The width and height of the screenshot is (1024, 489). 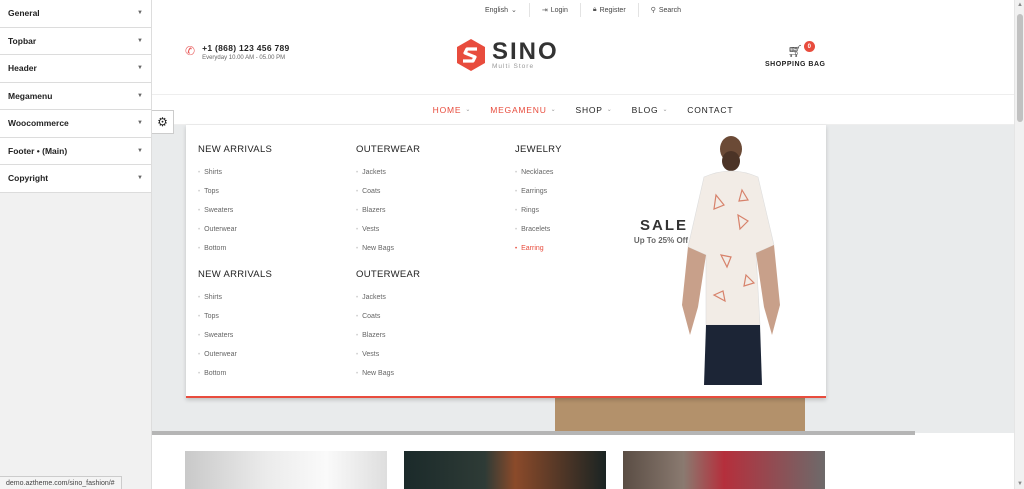 I want to click on panel-item-label: Topbar, so click(x=22, y=40).